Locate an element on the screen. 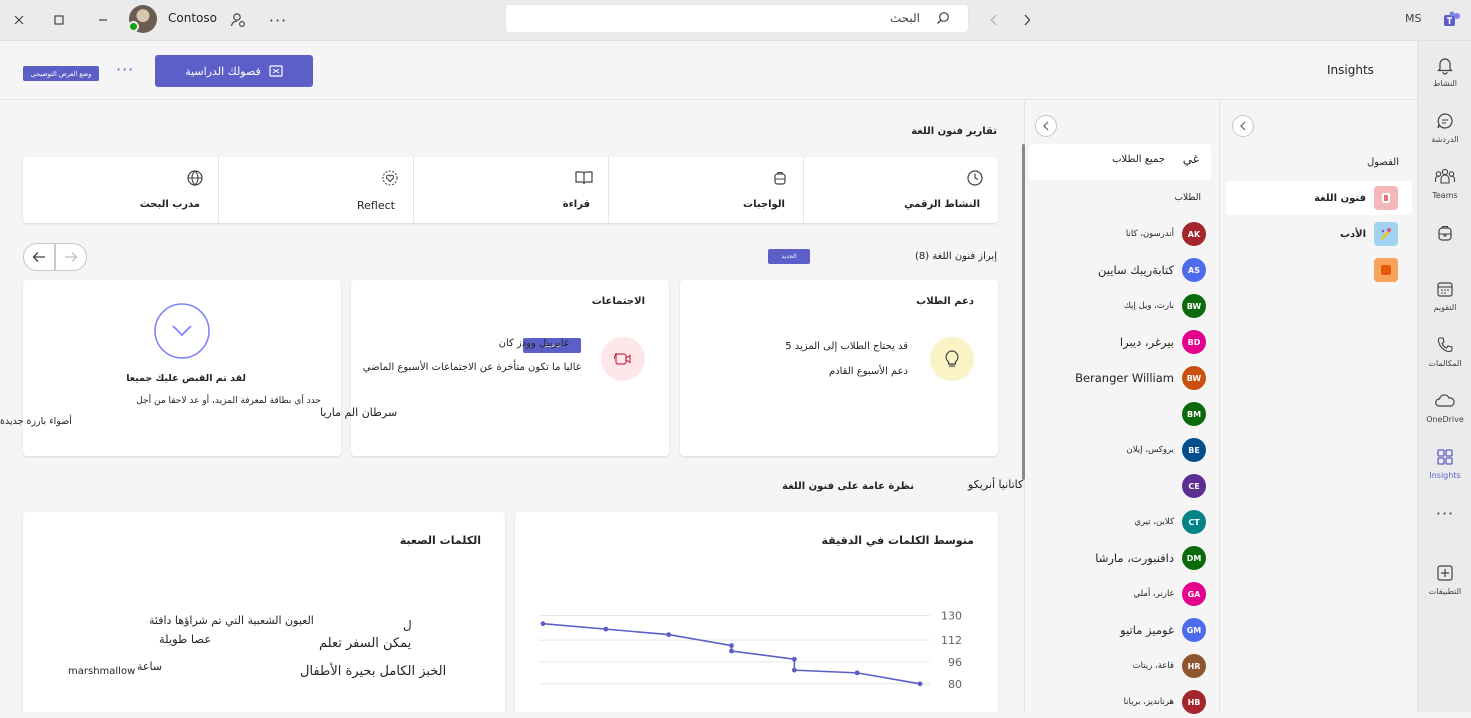  class-item-other is located at coordinates (1319, 270).